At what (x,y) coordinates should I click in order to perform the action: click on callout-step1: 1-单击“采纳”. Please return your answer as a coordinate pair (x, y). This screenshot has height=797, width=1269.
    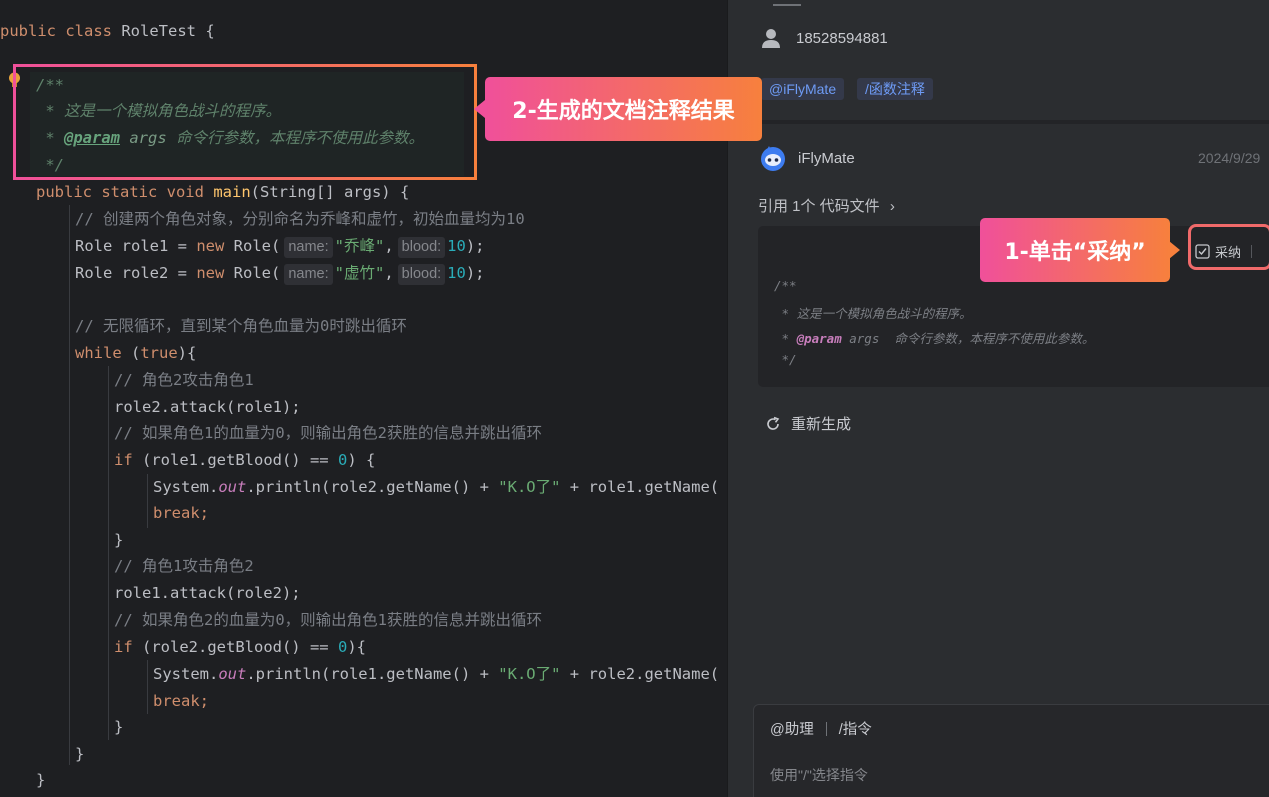
    Looking at the image, I should click on (1075, 250).